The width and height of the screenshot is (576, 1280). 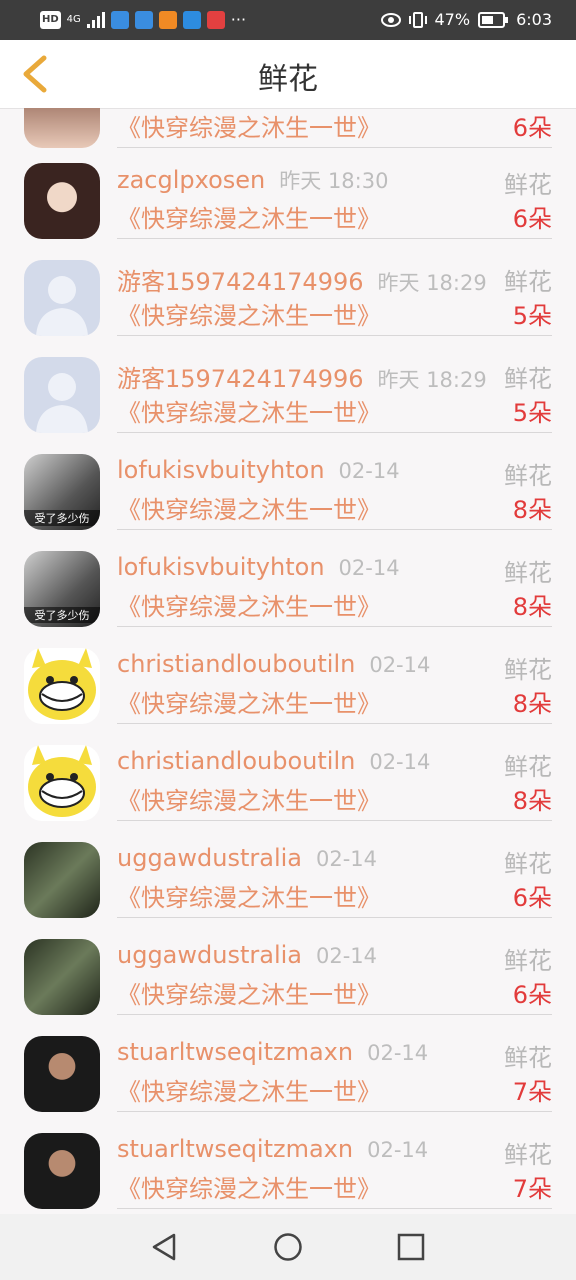 What do you see at coordinates (532, 316) in the screenshot?
I see `flower-count: 5朵` at bounding box center [532, 316].